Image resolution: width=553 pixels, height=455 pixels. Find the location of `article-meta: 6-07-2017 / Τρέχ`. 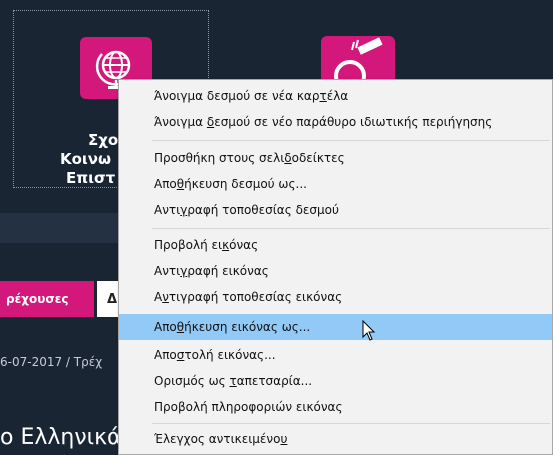

article-meta: 6-07-2017 / Τρέχ is located at coordinates (51, 362).